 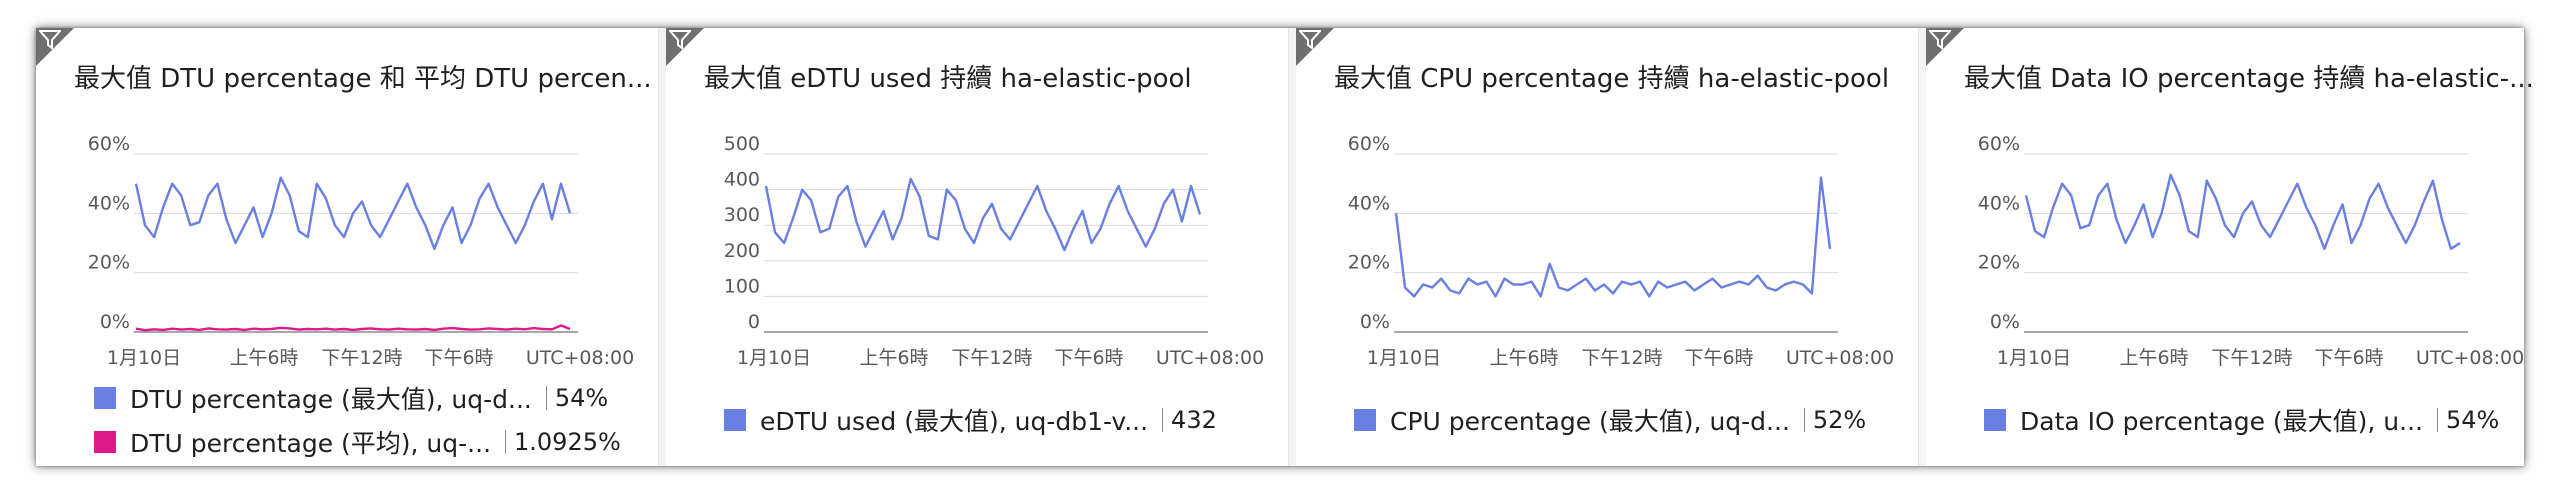 I want to click on y-tick-label: 400, so click(x=742, y=180).